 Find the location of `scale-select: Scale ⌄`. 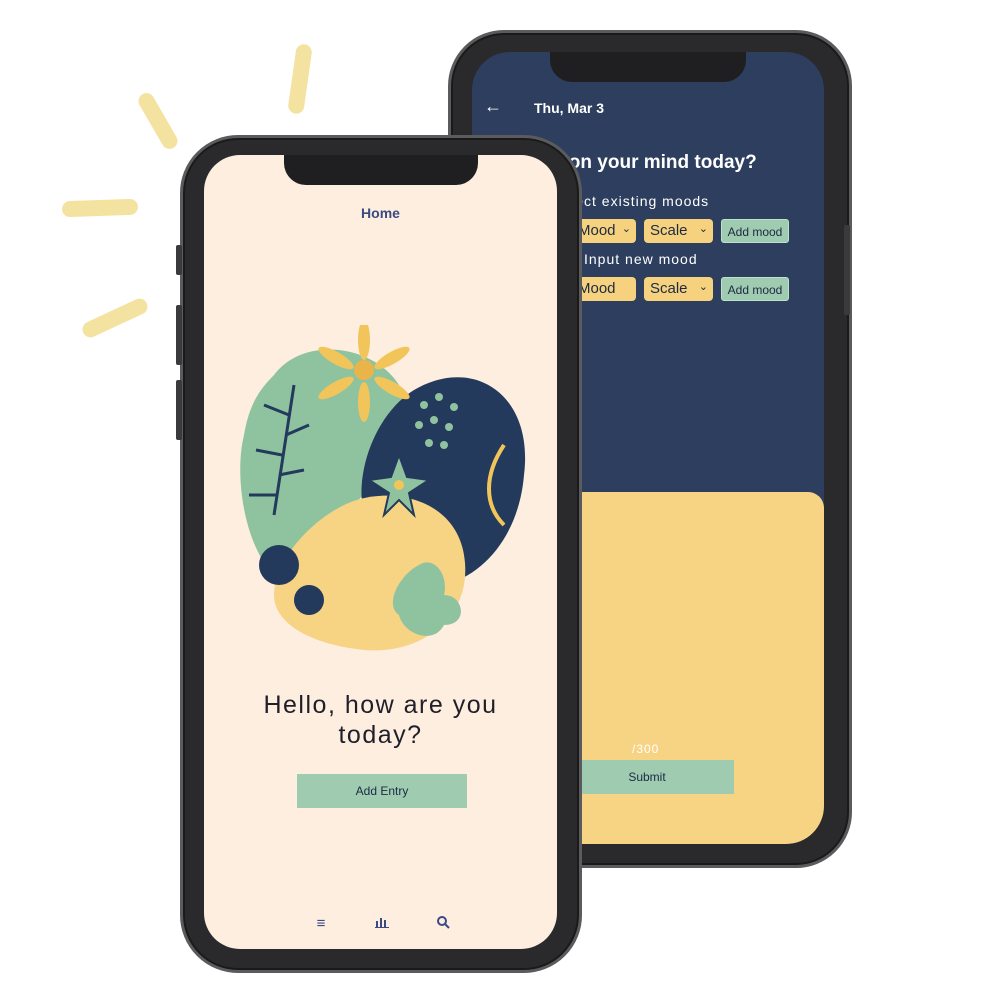

scale-select: Scale ⌄ is located at coordinates (678, 231).